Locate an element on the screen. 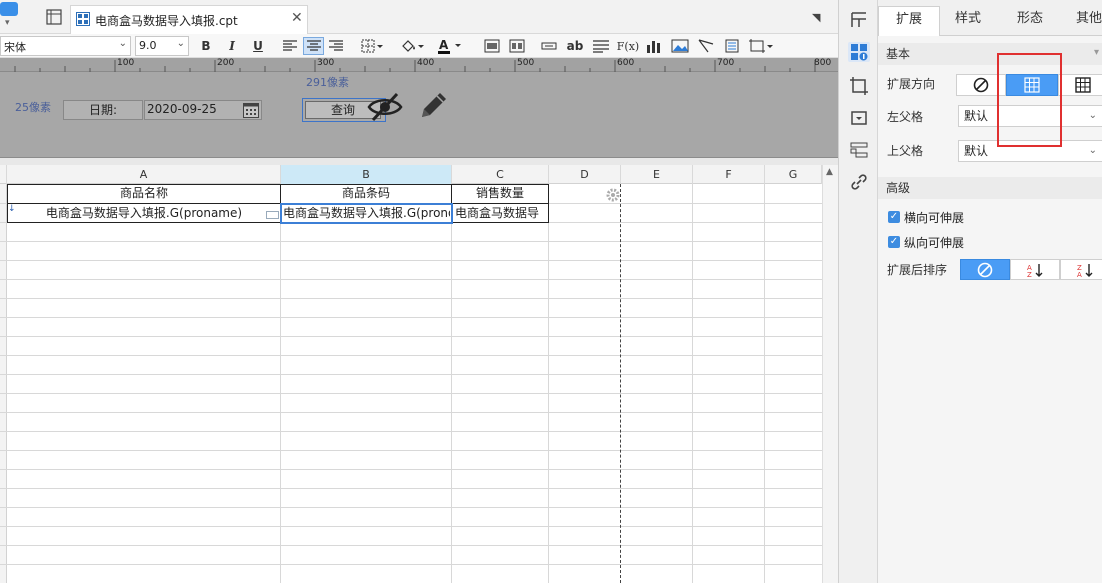 This screenshot has height=583, width=1102. underline-button: U is located at coordinates (258, 46).